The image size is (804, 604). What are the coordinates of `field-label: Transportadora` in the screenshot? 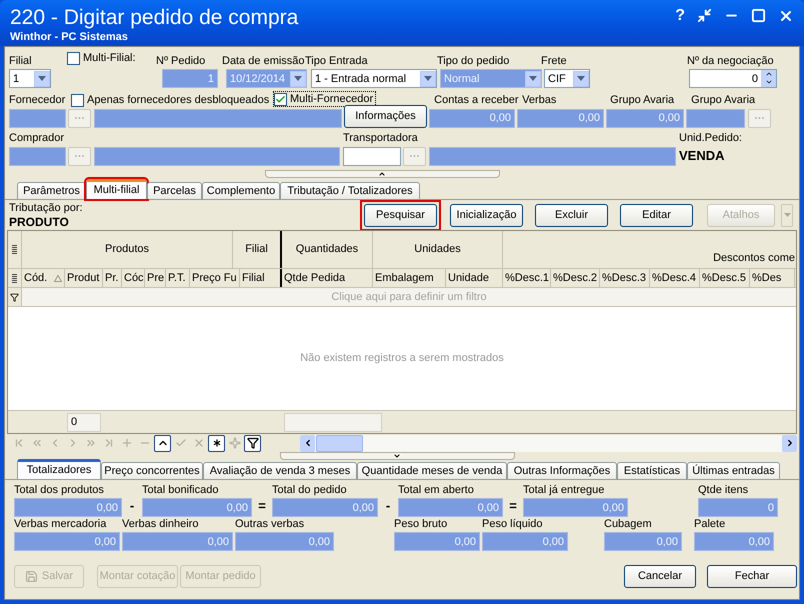 It's located at (381, 138).